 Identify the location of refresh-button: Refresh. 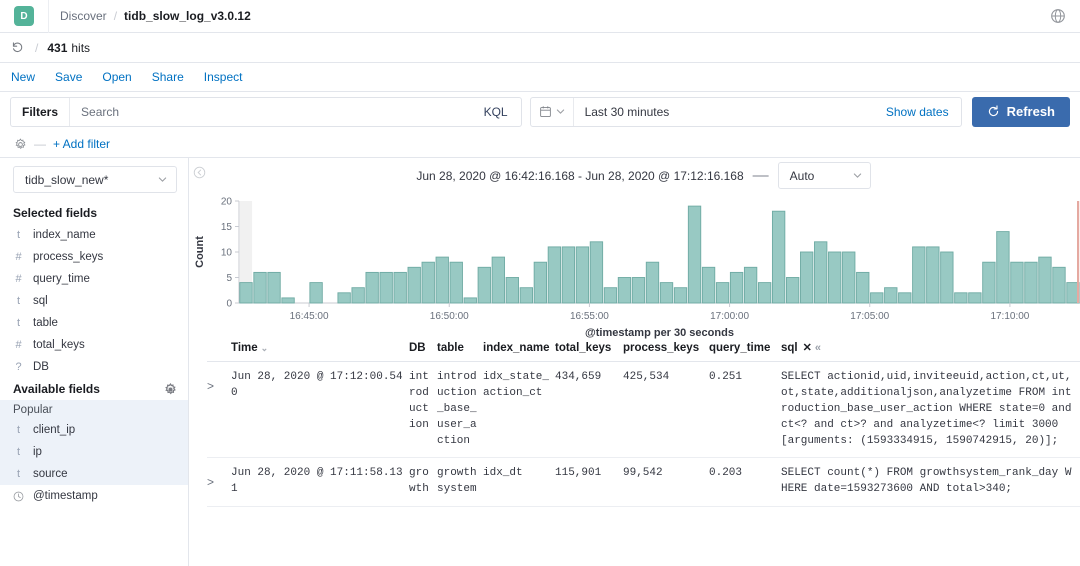
(1020, 111).